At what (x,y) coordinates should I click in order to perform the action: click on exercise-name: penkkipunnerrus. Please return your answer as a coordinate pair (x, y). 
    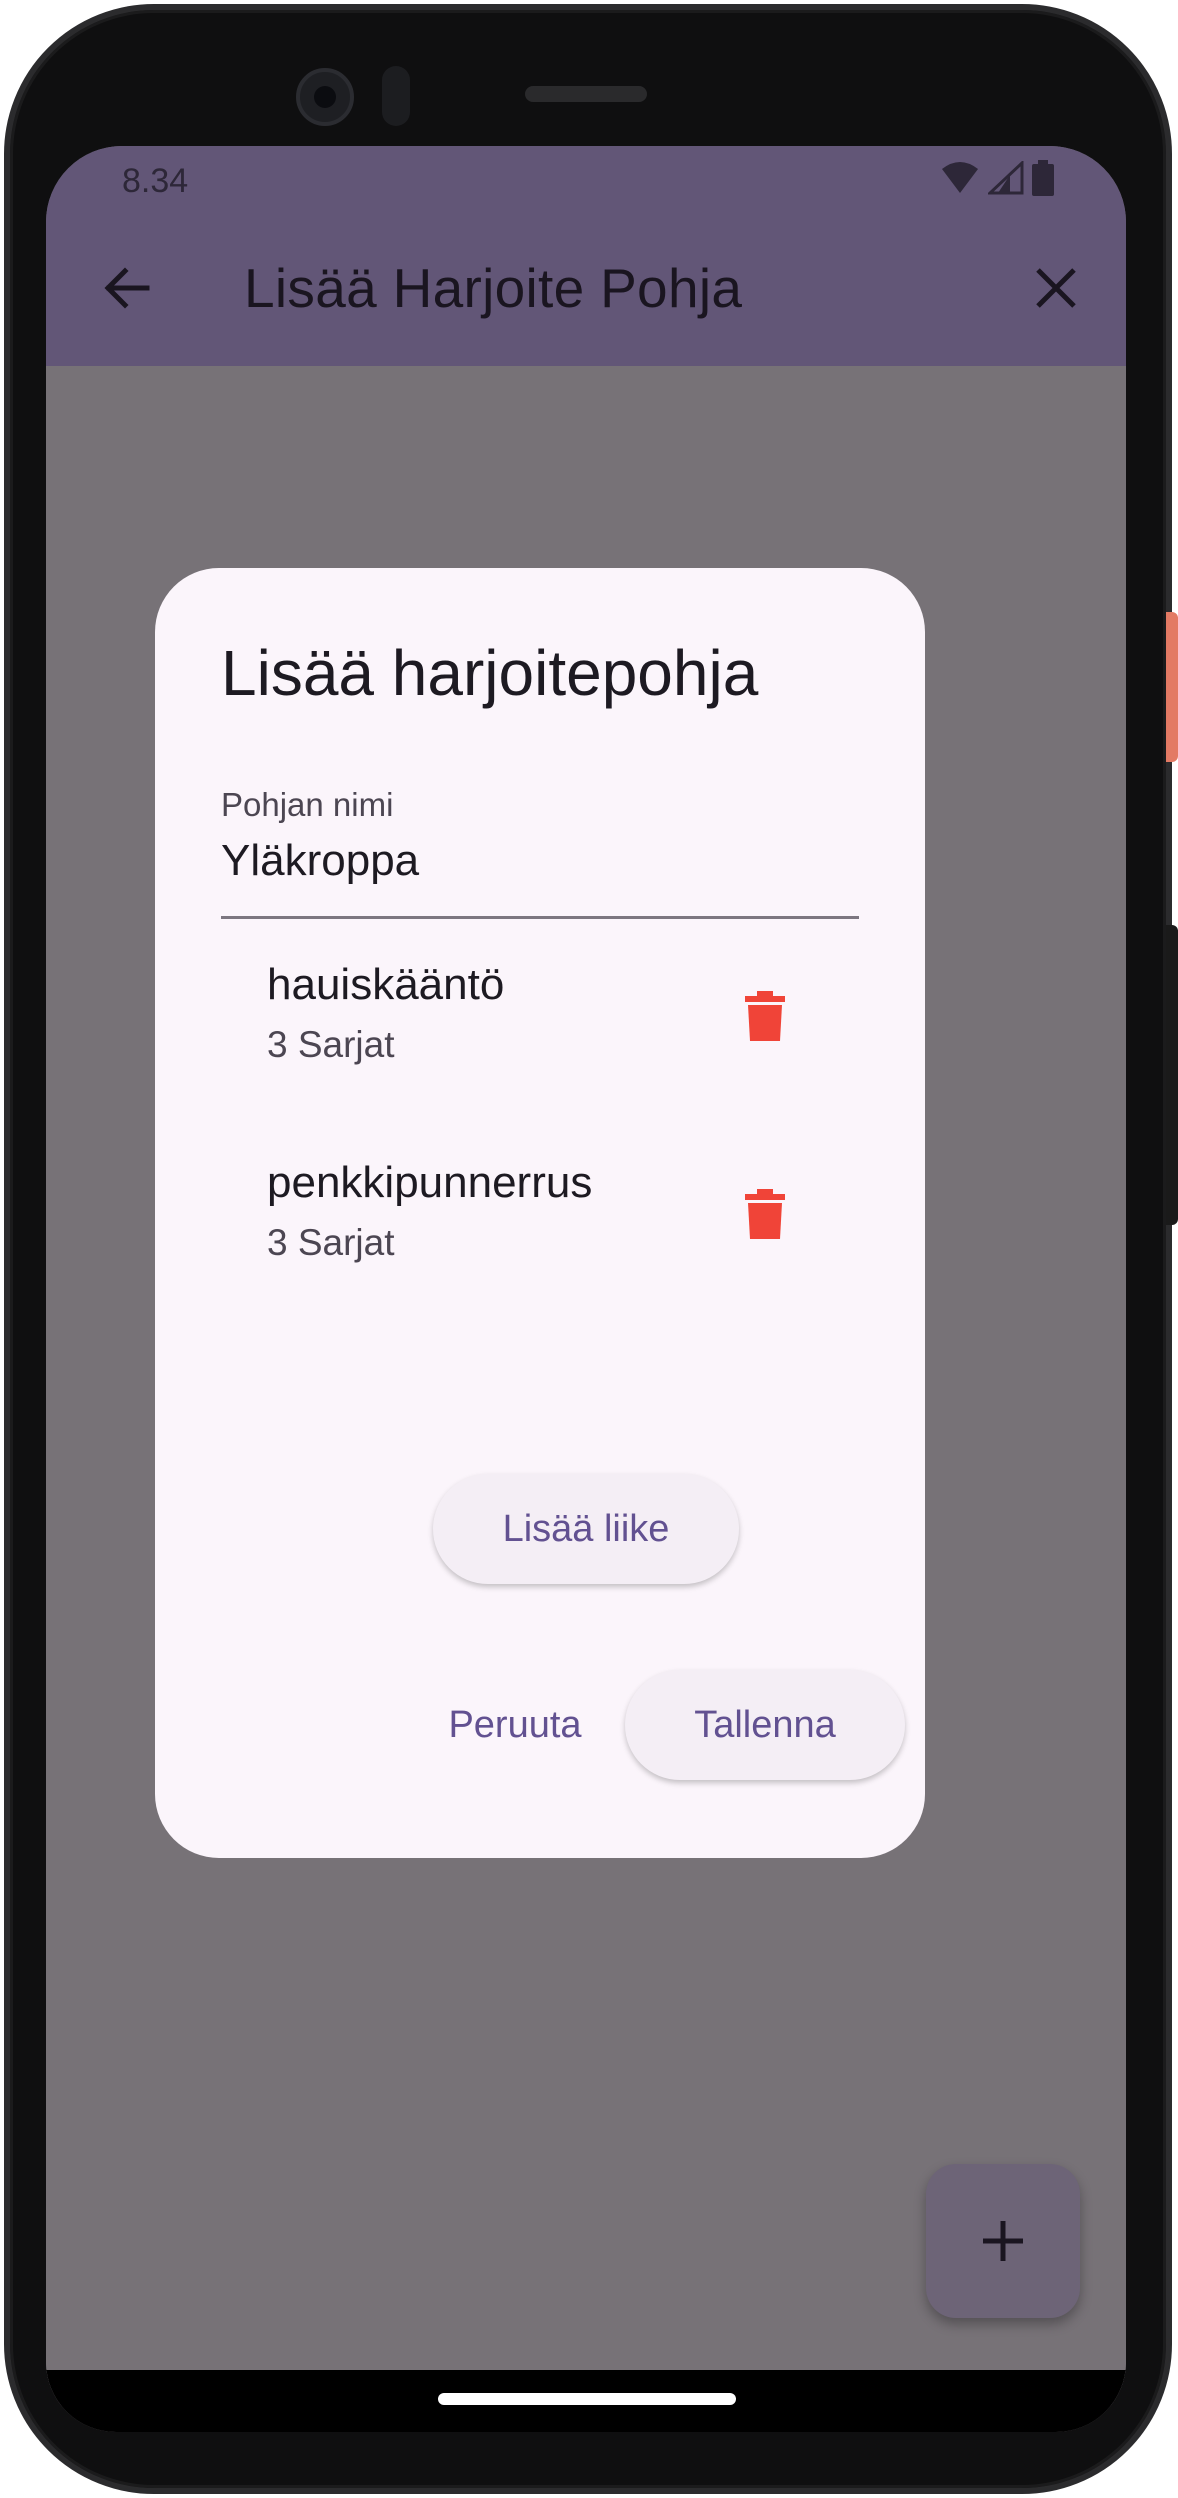
    Looking at the image, I should click on (430, 1182).